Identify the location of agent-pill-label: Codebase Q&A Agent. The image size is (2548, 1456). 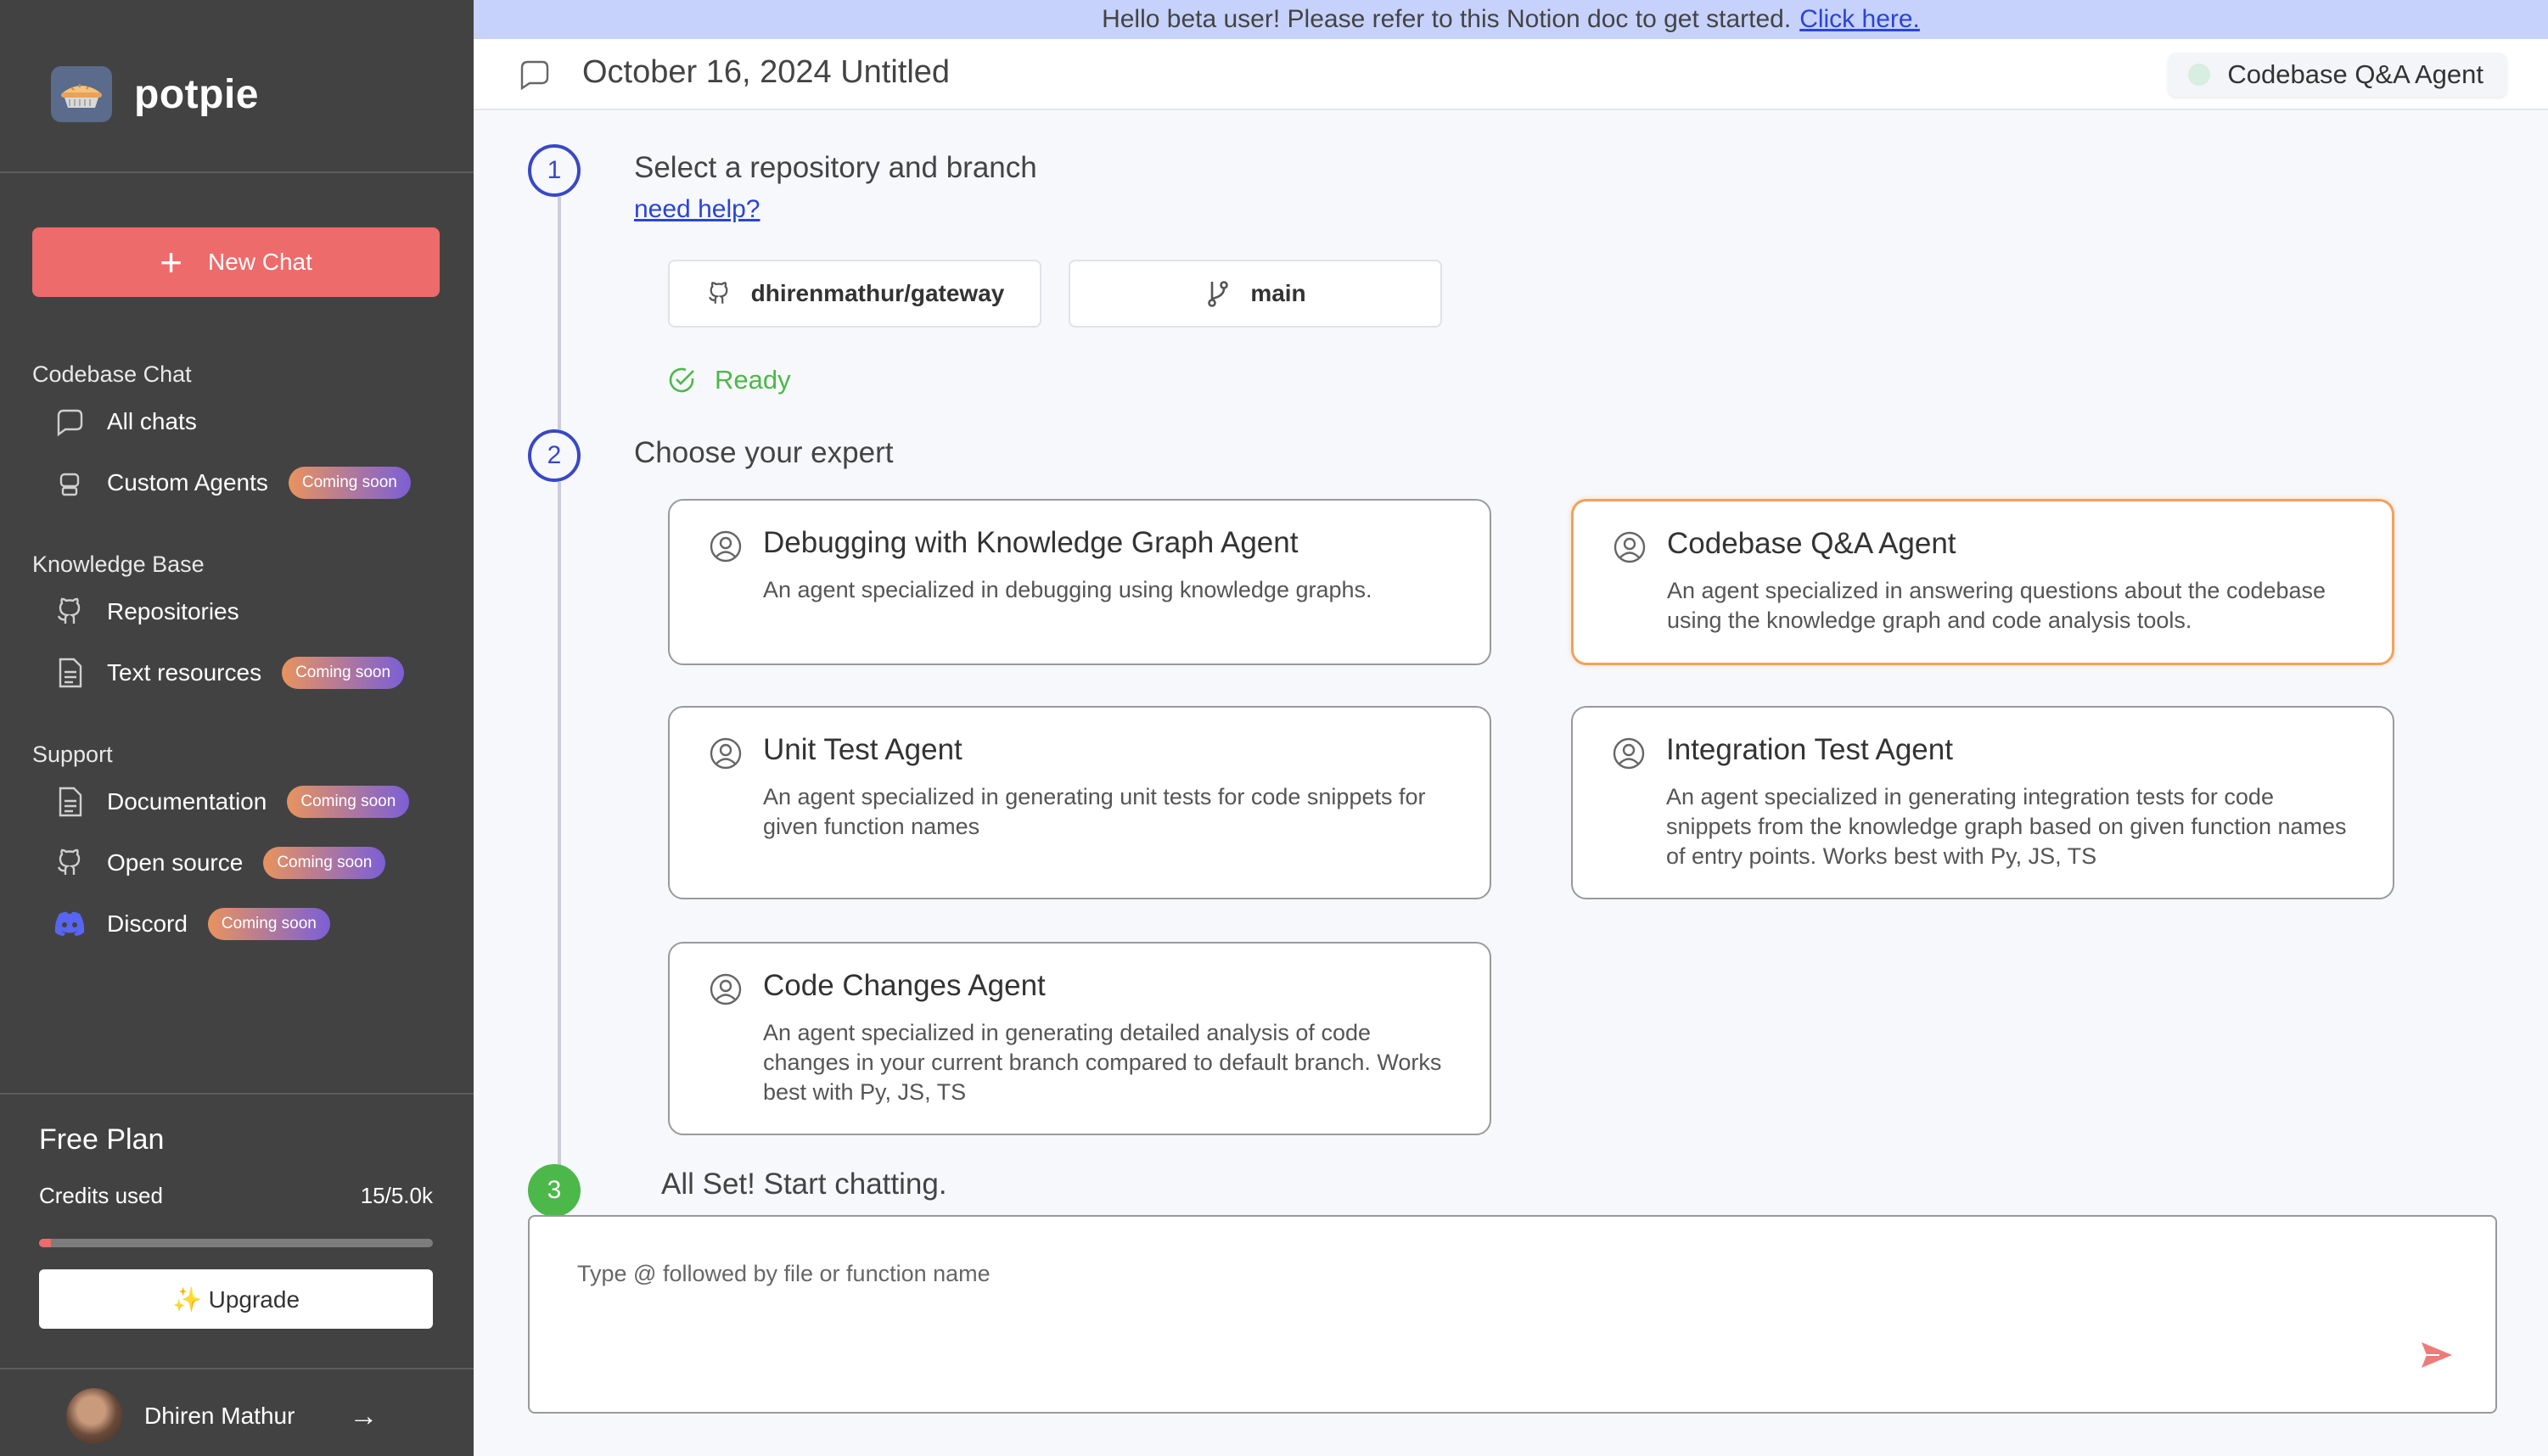
(2355, 74).